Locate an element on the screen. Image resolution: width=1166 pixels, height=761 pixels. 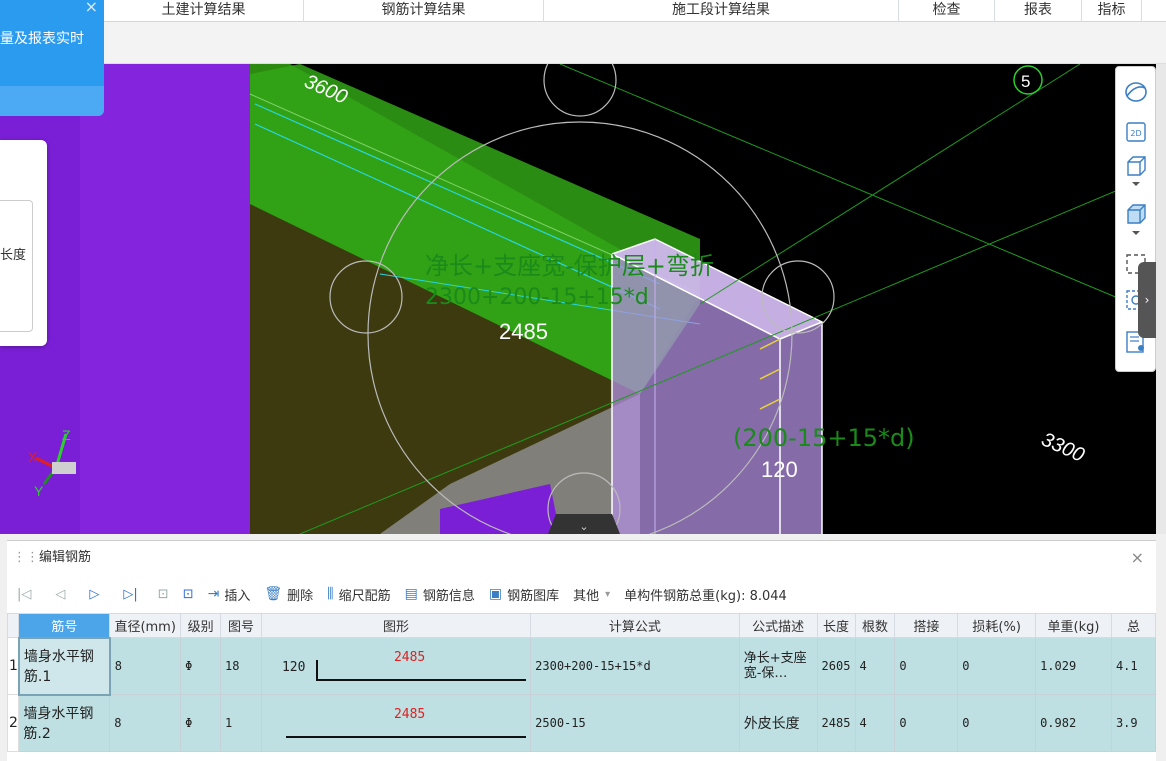
panel-title-bar: ⋮⋮ 编辑钢筋 × is located at coordinates (581, 558).